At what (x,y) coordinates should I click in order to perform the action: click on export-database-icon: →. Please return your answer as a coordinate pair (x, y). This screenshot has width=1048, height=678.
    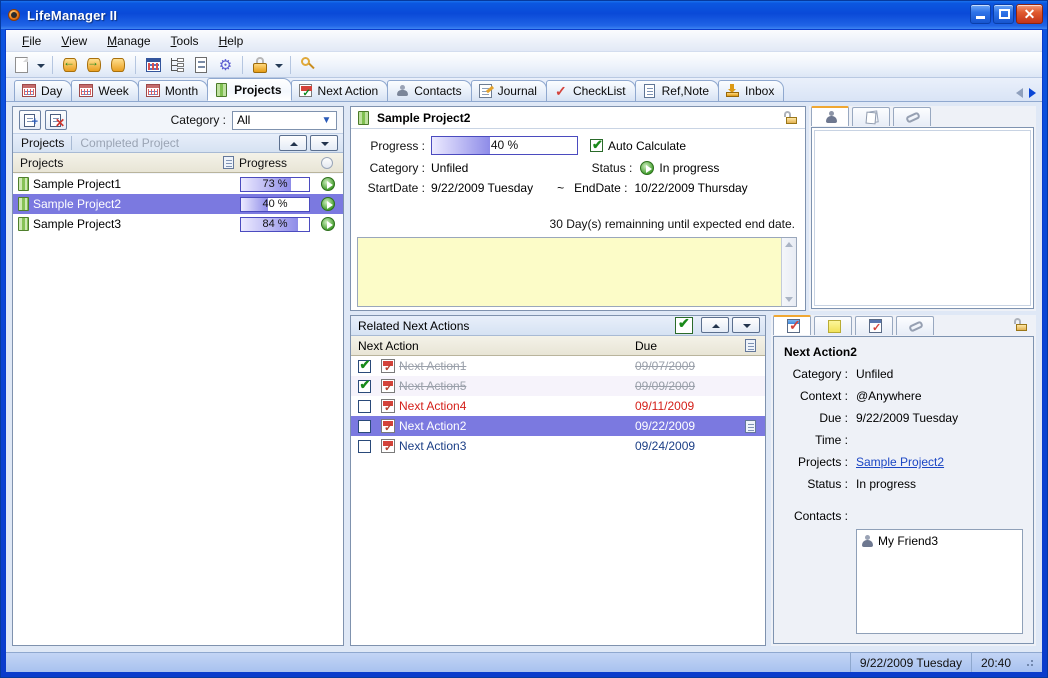
    Looking at the image, I should click on (94, 65).